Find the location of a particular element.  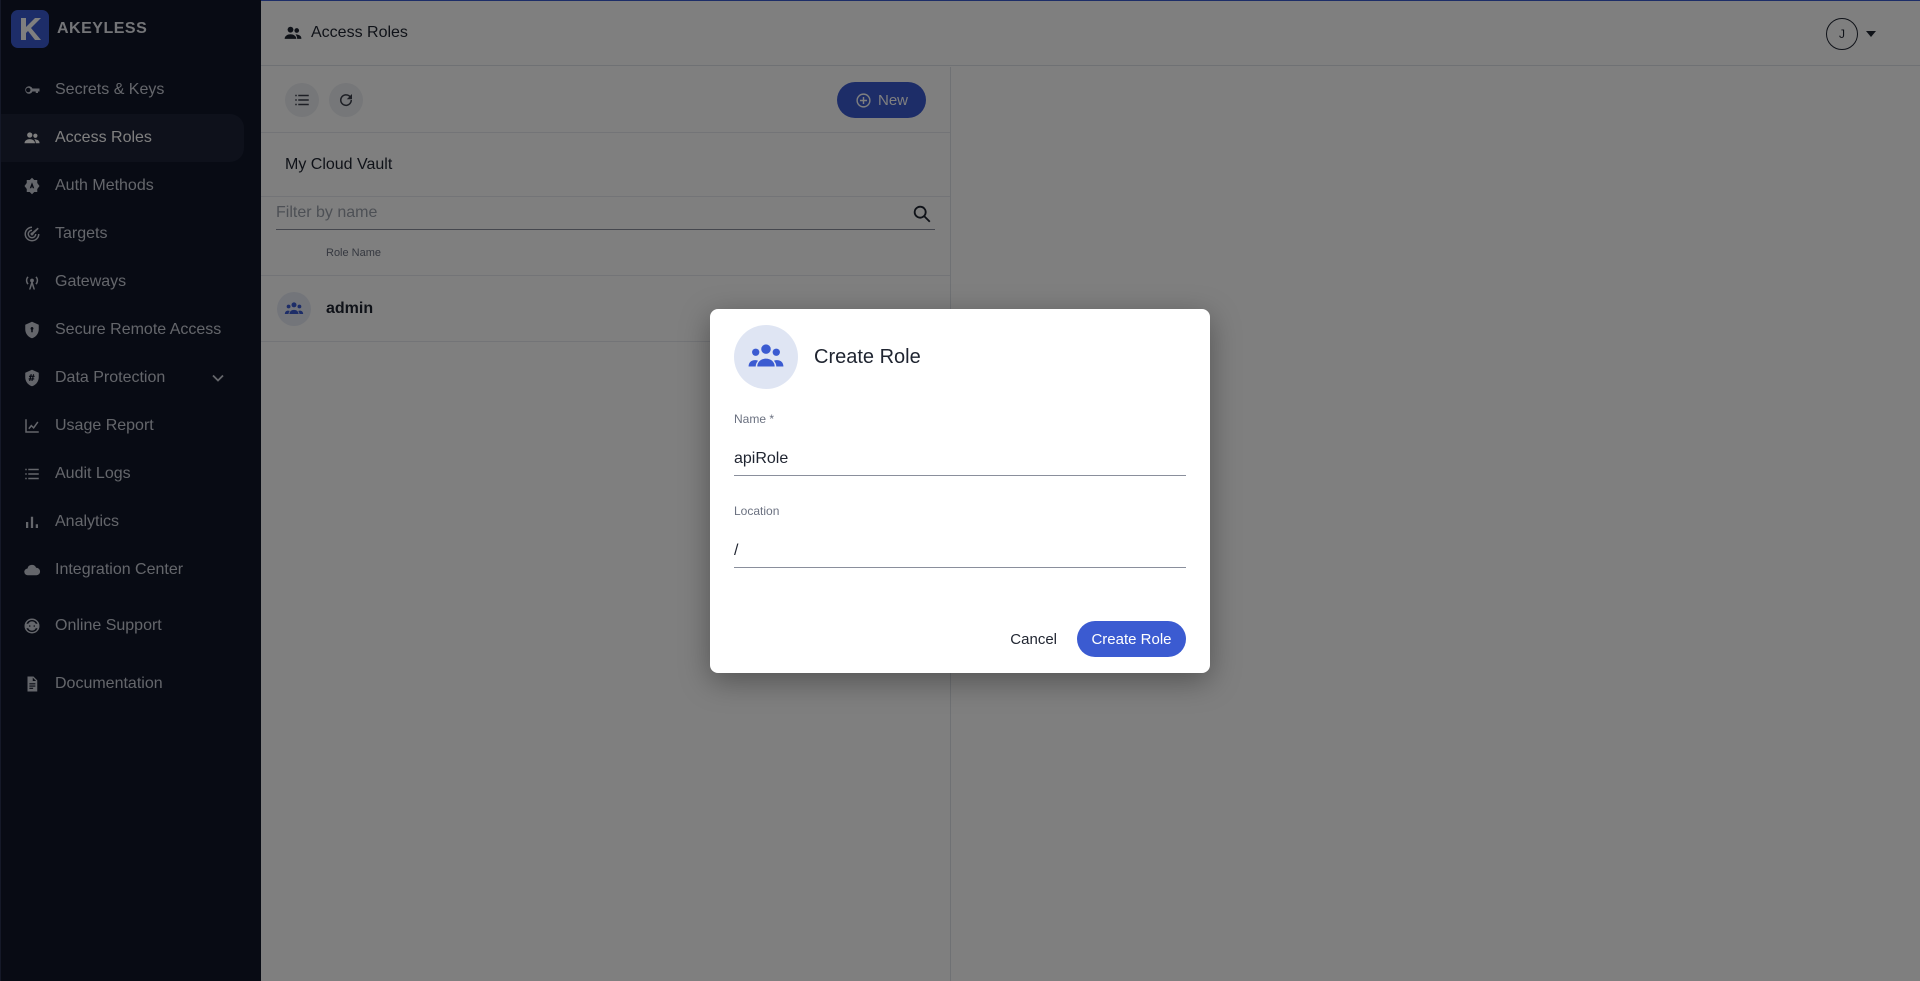

dialog-actions: Cancel Create Role is located at coordinates (1098, 639).